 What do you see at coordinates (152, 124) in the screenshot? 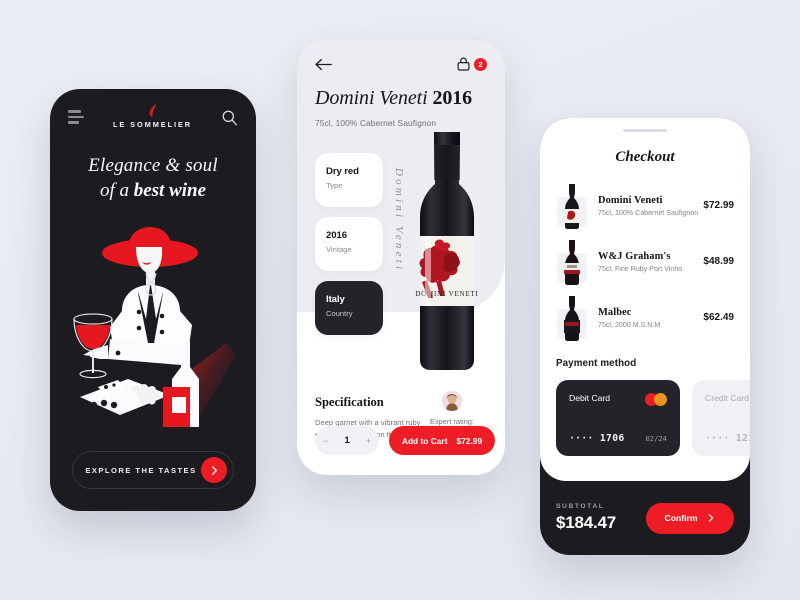
I see `brand-name: LE SOMMELIER` at bounding box center [152, 124].